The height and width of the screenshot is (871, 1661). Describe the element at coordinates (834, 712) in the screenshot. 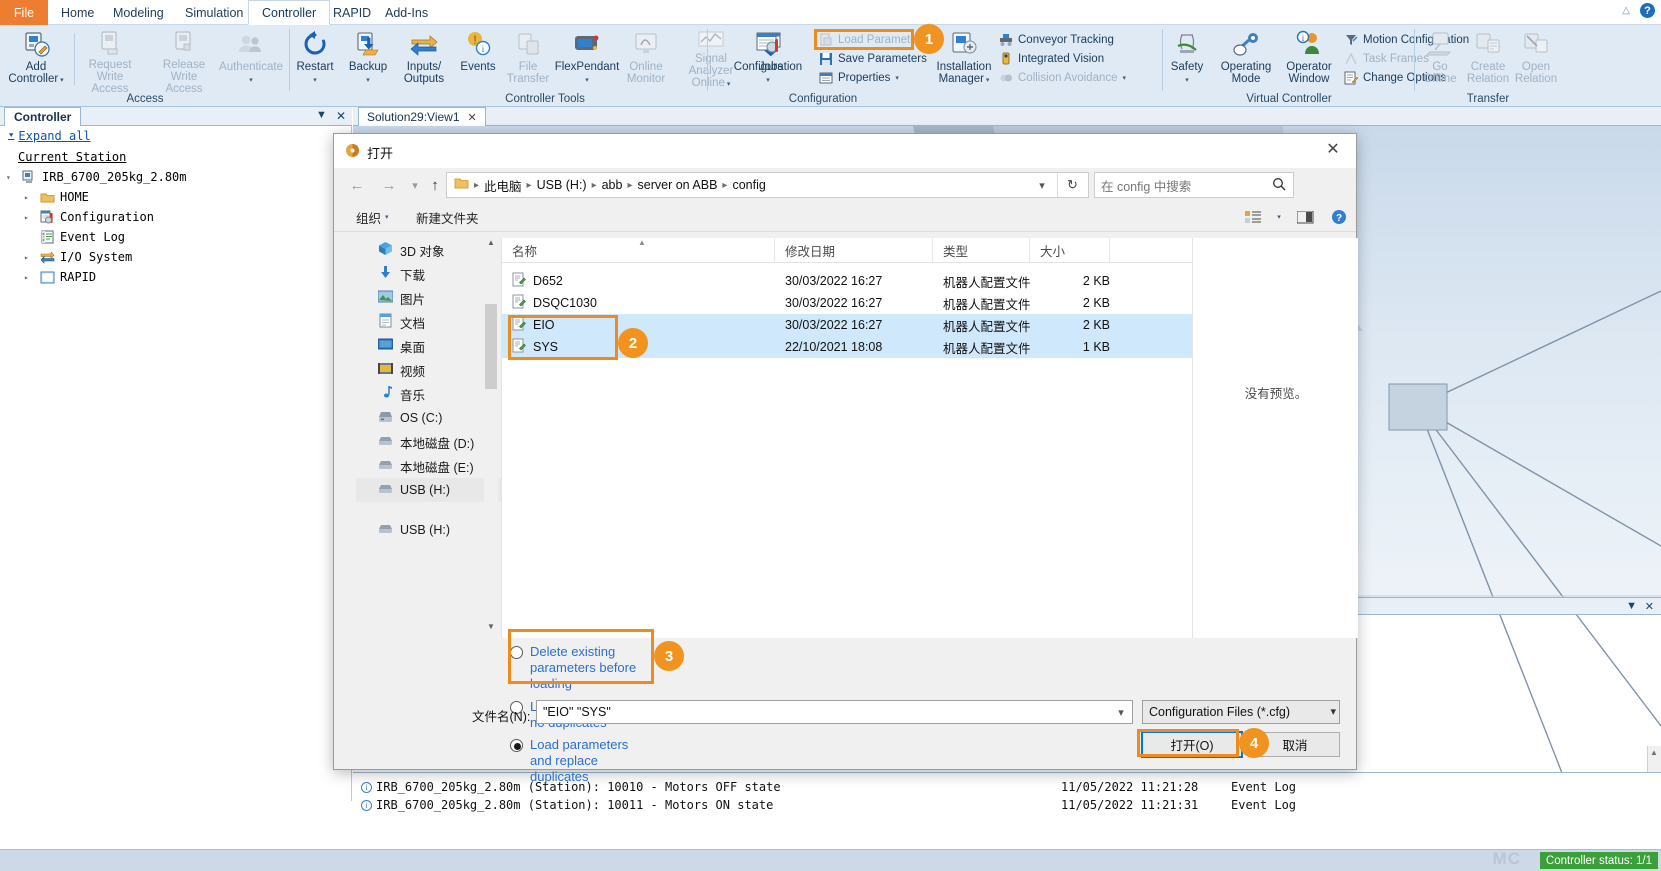

I see `filename-input: "EIO" "SYS" ▾` at that location.